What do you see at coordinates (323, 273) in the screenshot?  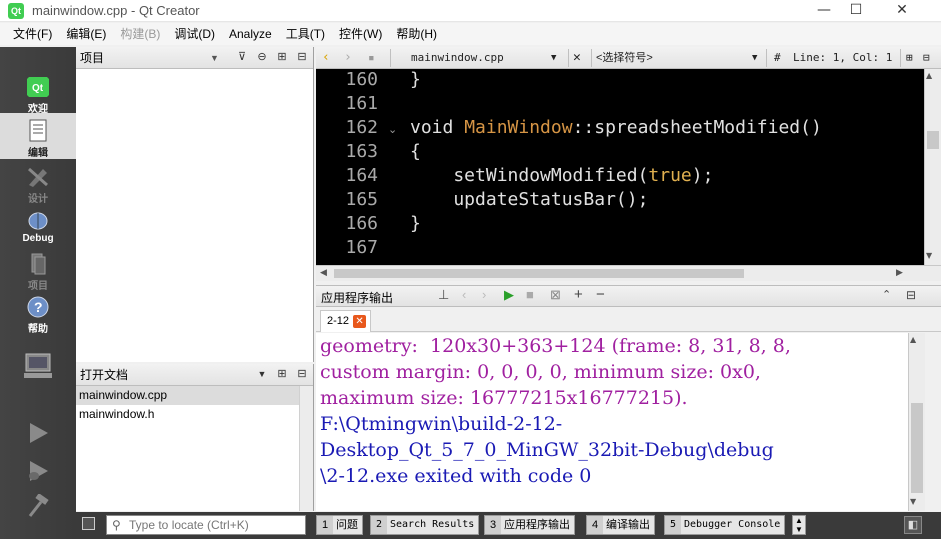 I see `scroll-left-icon: ◀` at bounding box center [323, 273].